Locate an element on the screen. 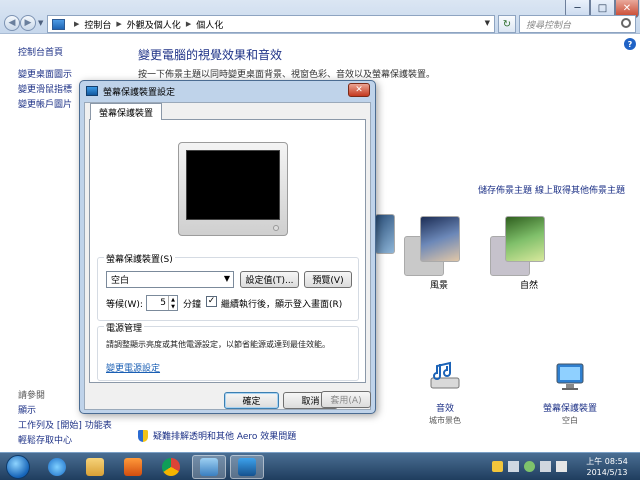  tab-screen-saver: 螢幕保護裝置 is located at coordinates (126, 111).